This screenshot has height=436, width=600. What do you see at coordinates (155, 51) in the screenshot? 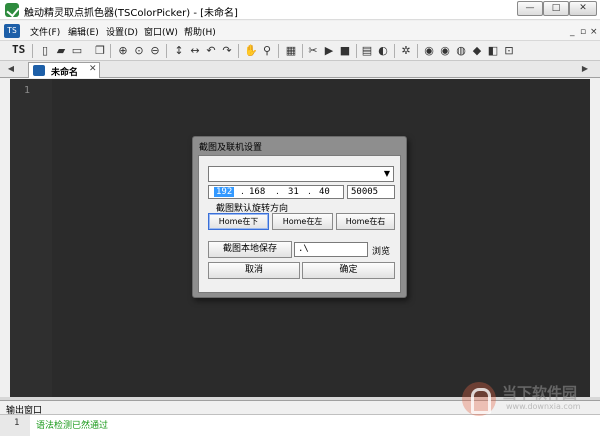
I see `zoom-out-icon: ⊖` at bounding box center [155, 51].